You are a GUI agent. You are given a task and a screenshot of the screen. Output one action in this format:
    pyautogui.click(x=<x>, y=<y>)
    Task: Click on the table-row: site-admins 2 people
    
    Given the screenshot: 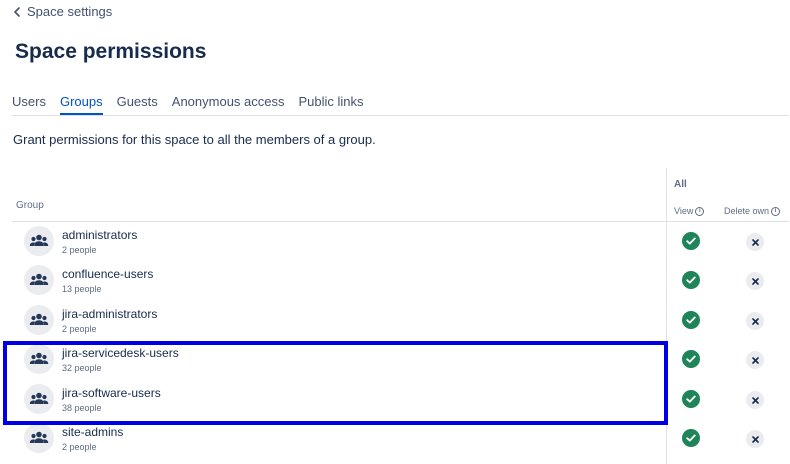 What is the action you would take?
    pyautogui.click(x=395, y=438)
    